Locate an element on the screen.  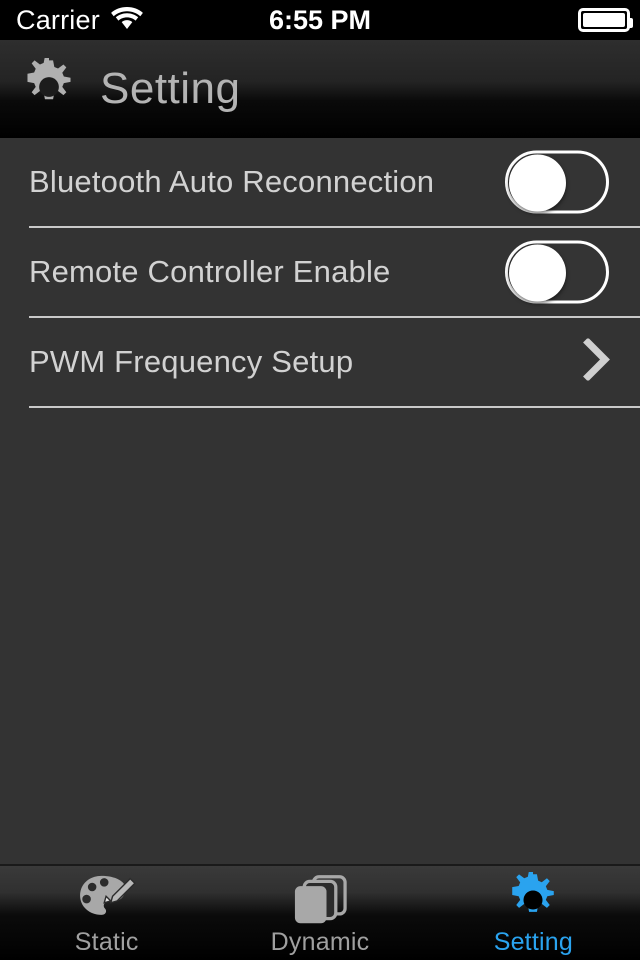
table-row: PWM Frequency Setup is located at coordinates (320, 362).